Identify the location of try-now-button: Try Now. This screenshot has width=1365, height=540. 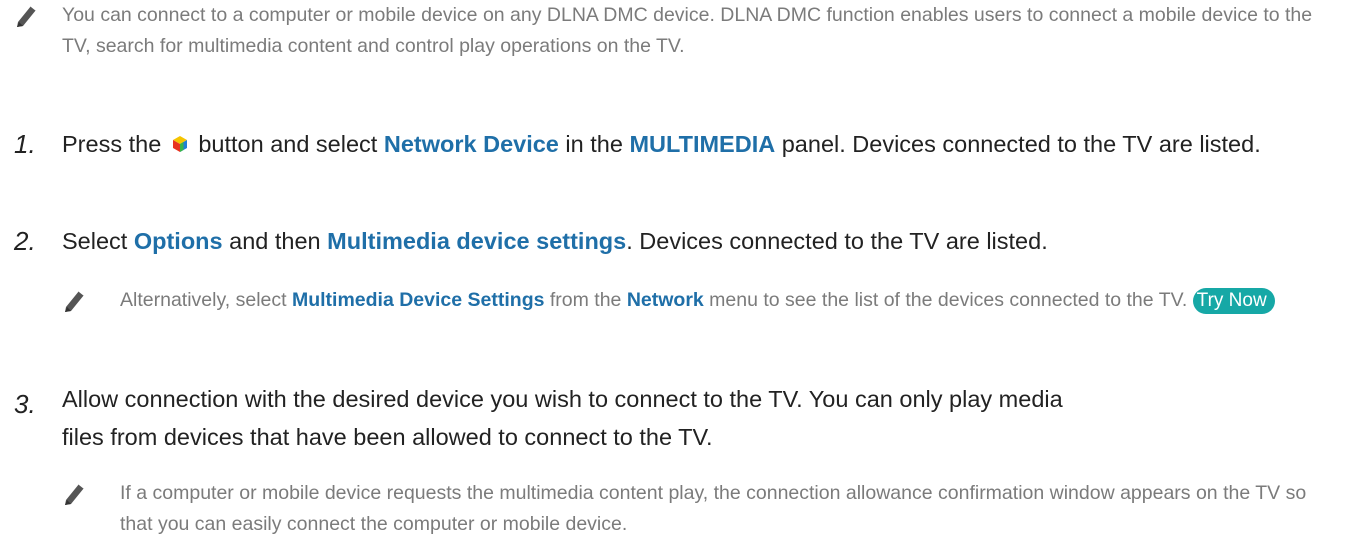
(1233, 301).